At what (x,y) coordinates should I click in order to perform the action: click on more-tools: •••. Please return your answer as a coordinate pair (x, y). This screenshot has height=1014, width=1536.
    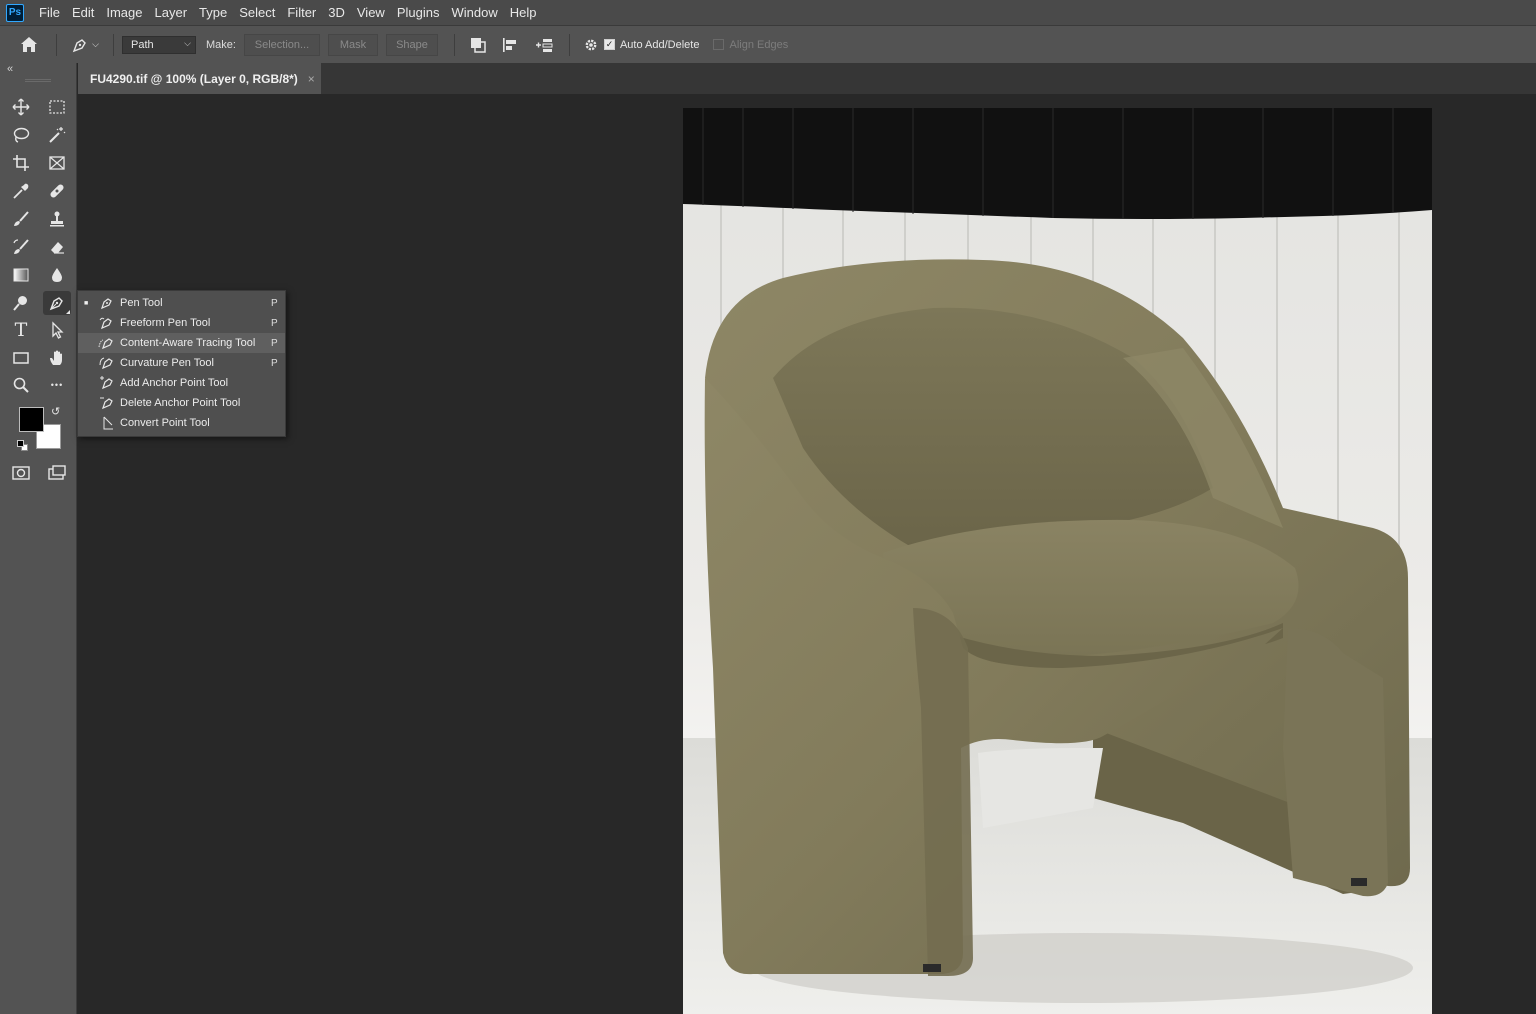
    Looking at the image, I should click on (57, 385).